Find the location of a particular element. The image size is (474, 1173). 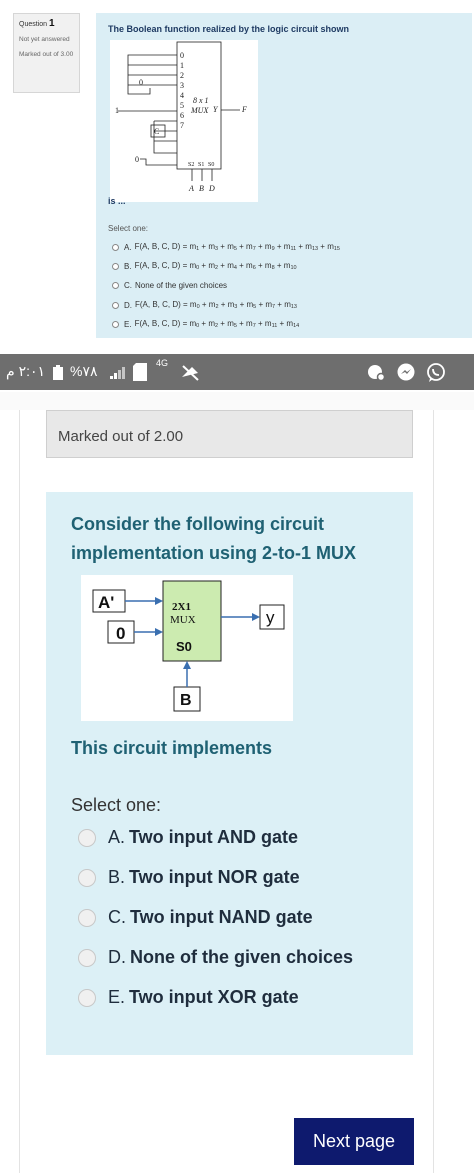

q2-select-one-label: Select one: is located at coordinates (116, 805).